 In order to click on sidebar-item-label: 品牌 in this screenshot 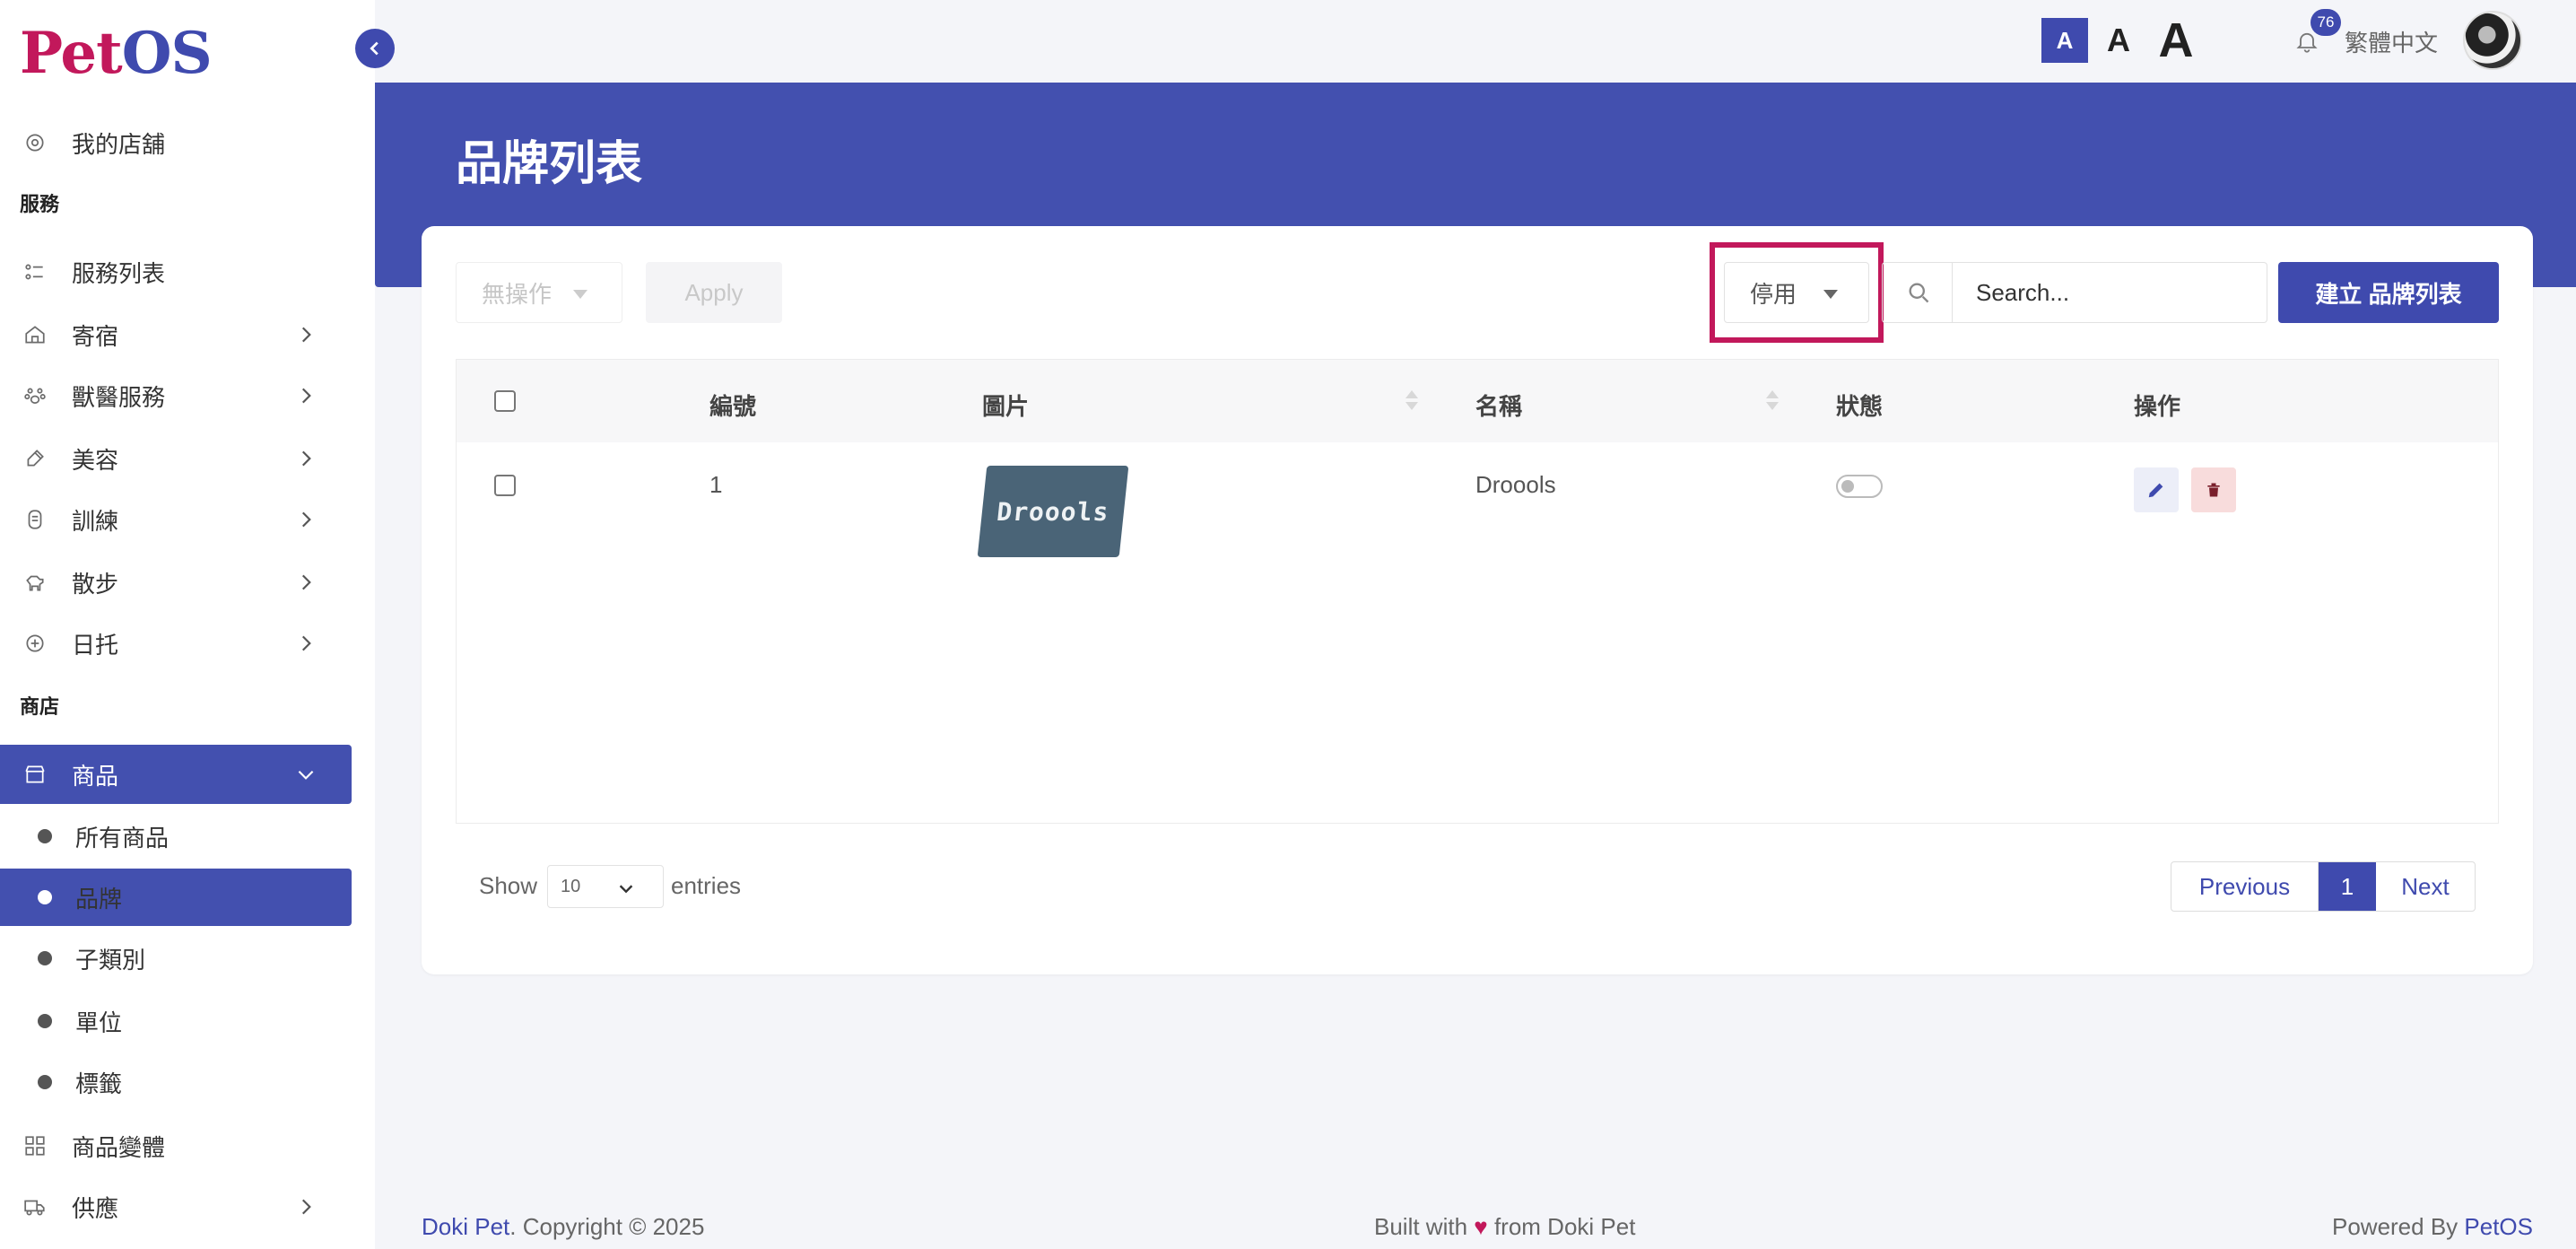, I will do `click(99, 899)`.